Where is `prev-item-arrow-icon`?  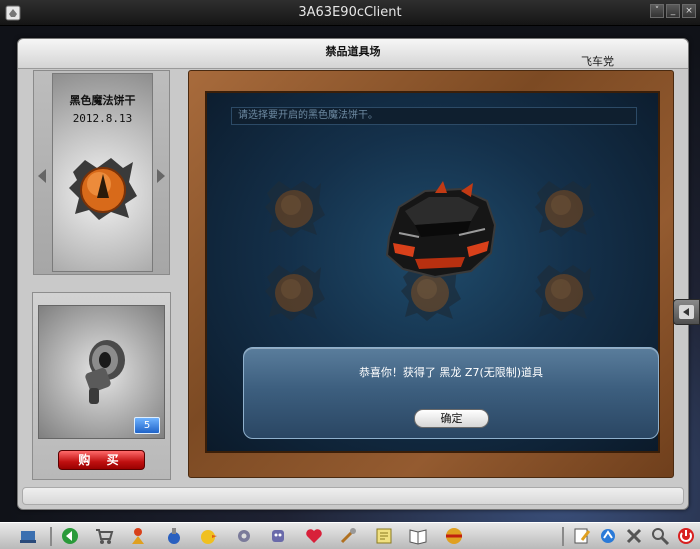 prev-item-arrow-icon is located at coordinates (42, 176).